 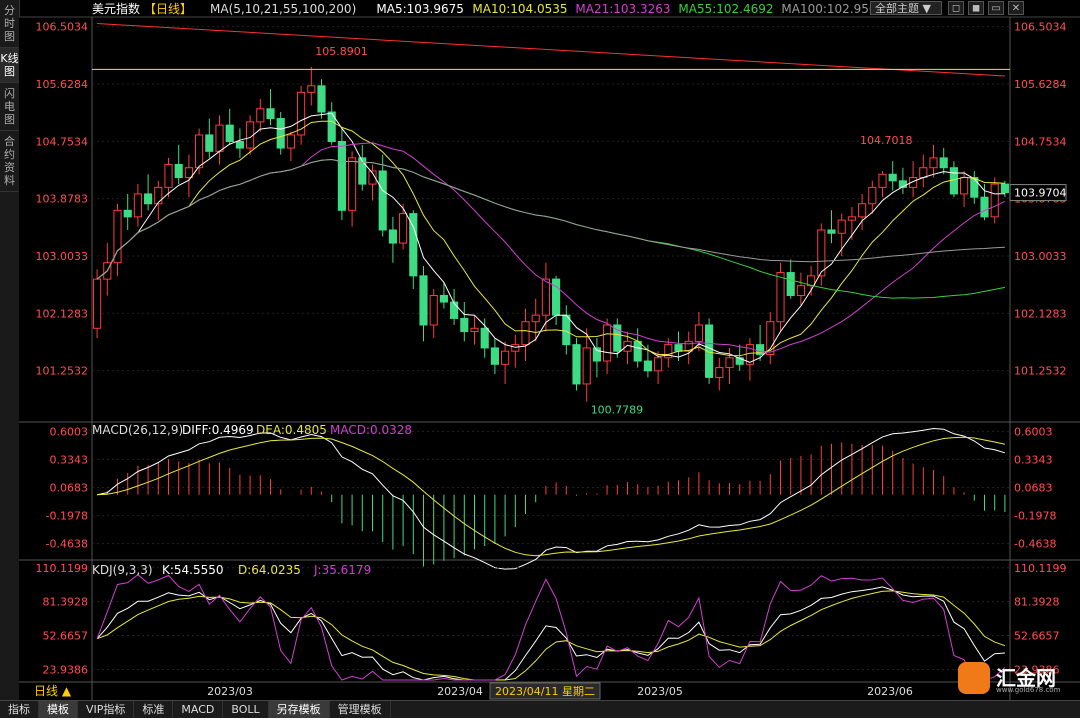 What do you see at coordinates (62, 141) in the screenshot?
I see `price-tick-left: 104.7534` at bounding box center [62, 141].